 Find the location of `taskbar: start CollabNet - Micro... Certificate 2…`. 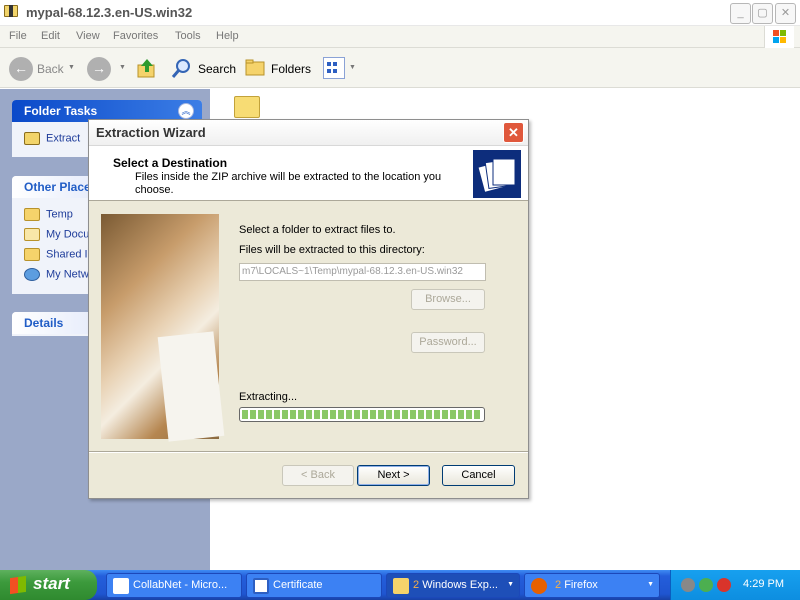

taskbar: start CollabNet - Micro... Certificate 2… is located at coordinates (400, 585).